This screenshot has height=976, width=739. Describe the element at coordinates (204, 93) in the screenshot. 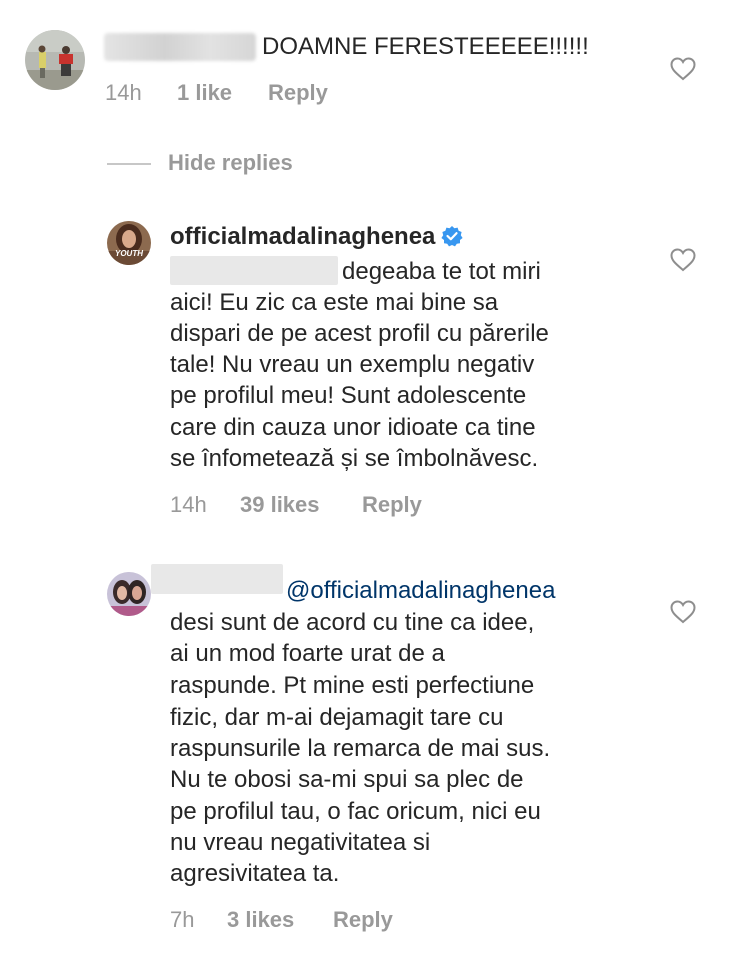

I see `comment1-likes: 1 like` at that location.